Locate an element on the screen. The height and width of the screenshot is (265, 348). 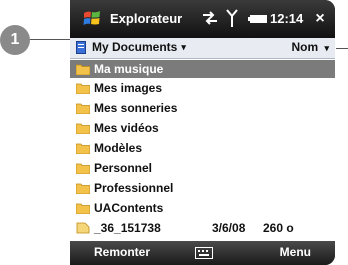
sort-dropdown-label: Nom is located at coordinates (305, 47).